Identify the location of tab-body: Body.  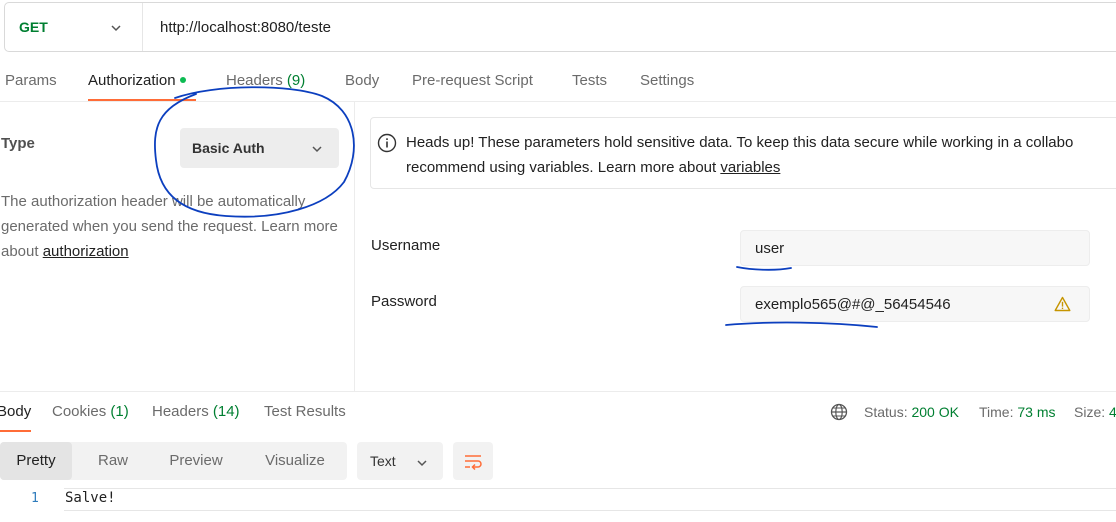
(362, 80).